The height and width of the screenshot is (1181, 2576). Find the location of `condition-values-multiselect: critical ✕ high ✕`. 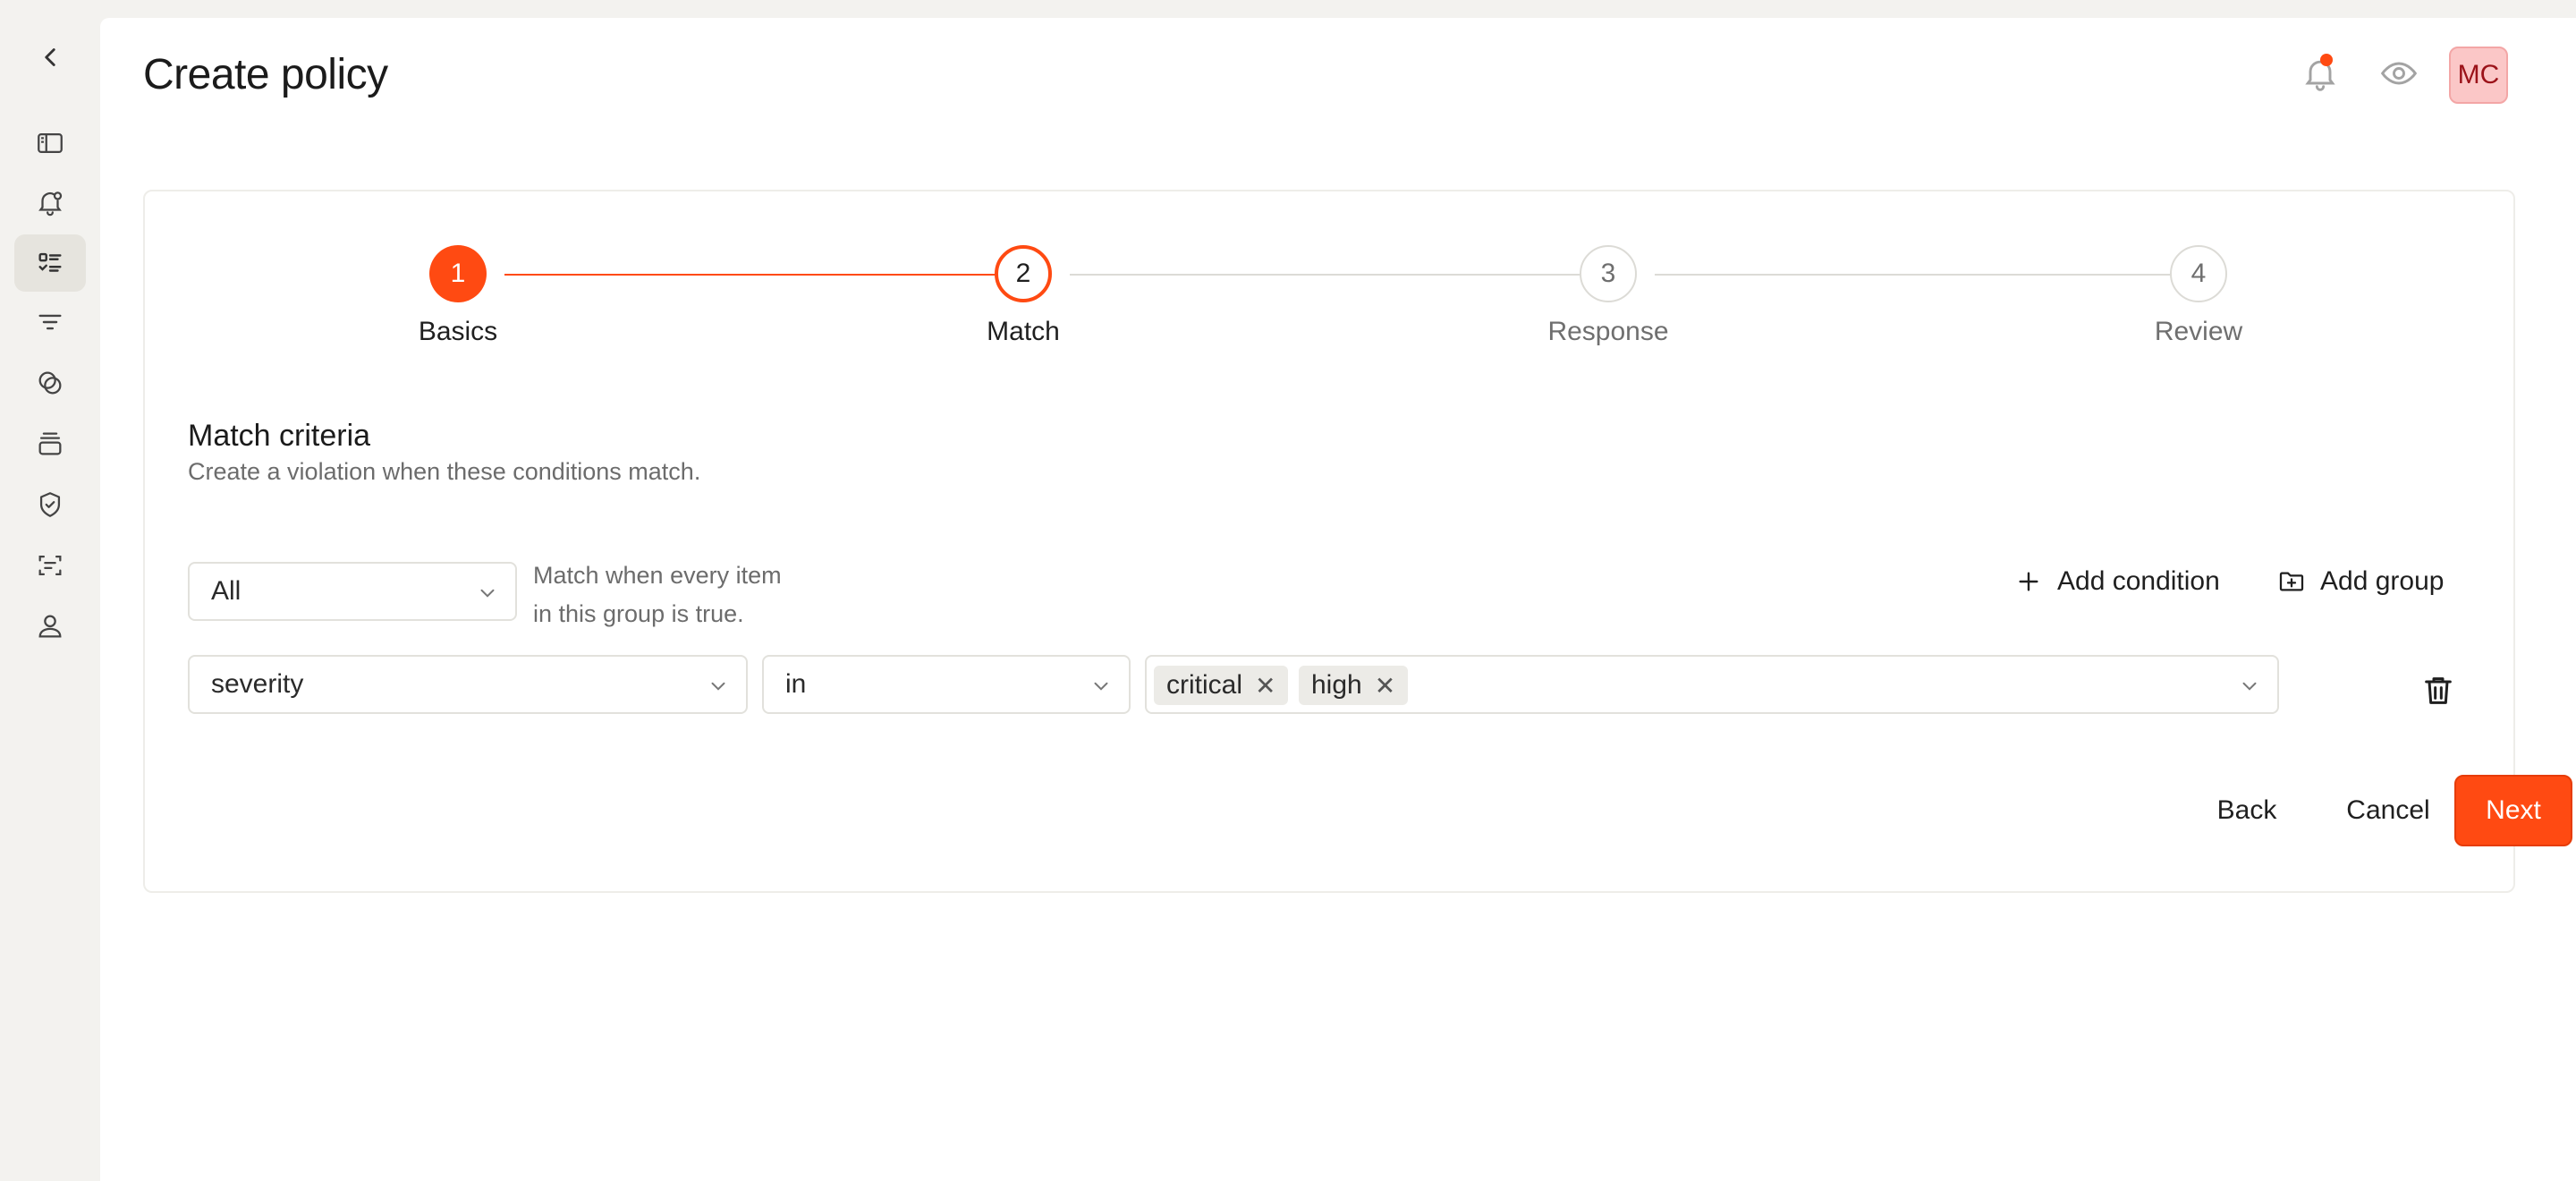

condition-values-multiselect: critical ✕ high ✕ is located at coordinates (1712, 684).